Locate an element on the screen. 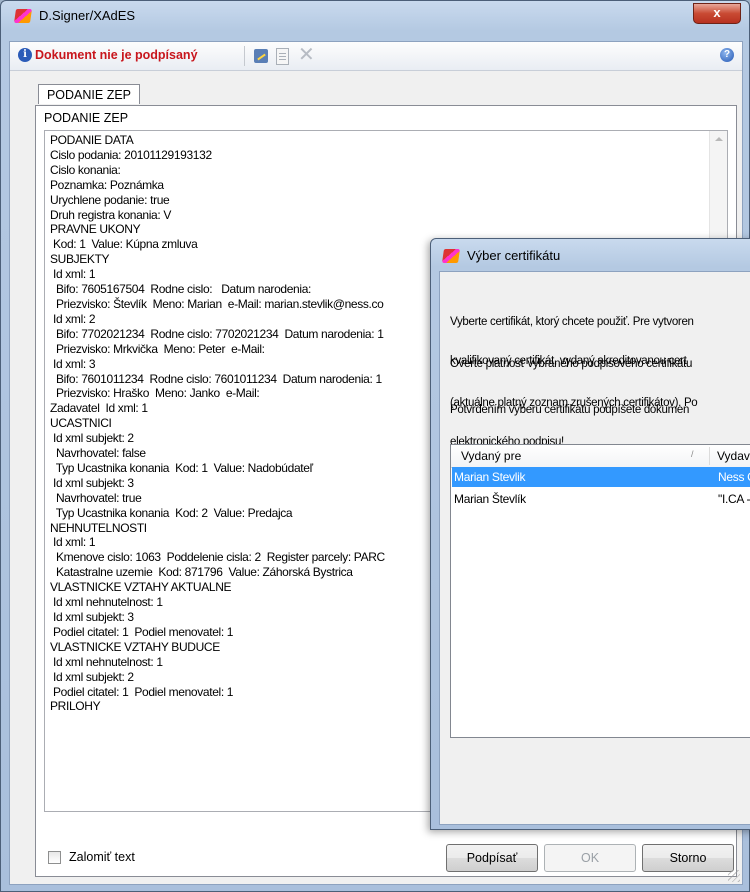 This screenshot has height=892, width=750. help-icon: ? is located at coordinates (727, 55).